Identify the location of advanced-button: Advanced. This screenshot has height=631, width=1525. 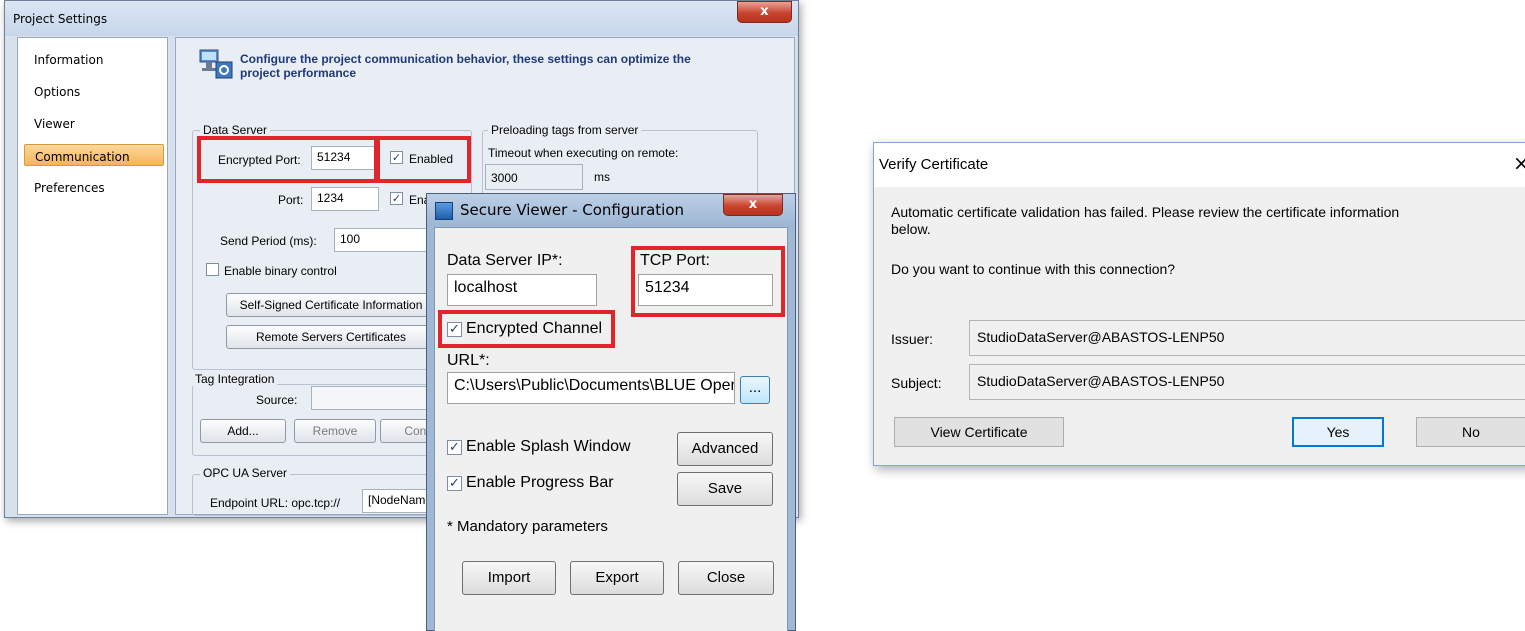
(725, 449).